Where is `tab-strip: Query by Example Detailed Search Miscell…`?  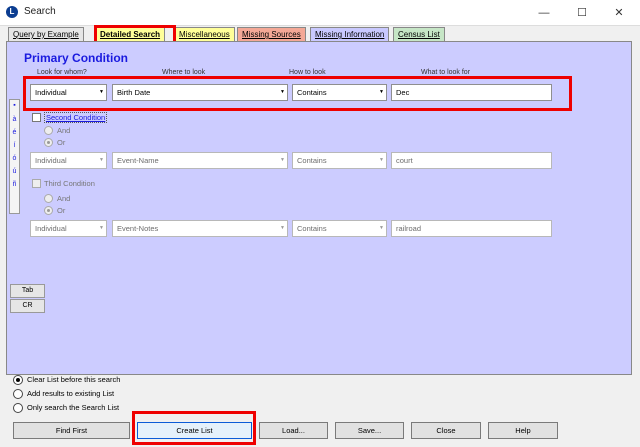
tab-strip: Query by Example Detailed Search Miscell… is located at coordinates (320, 33).